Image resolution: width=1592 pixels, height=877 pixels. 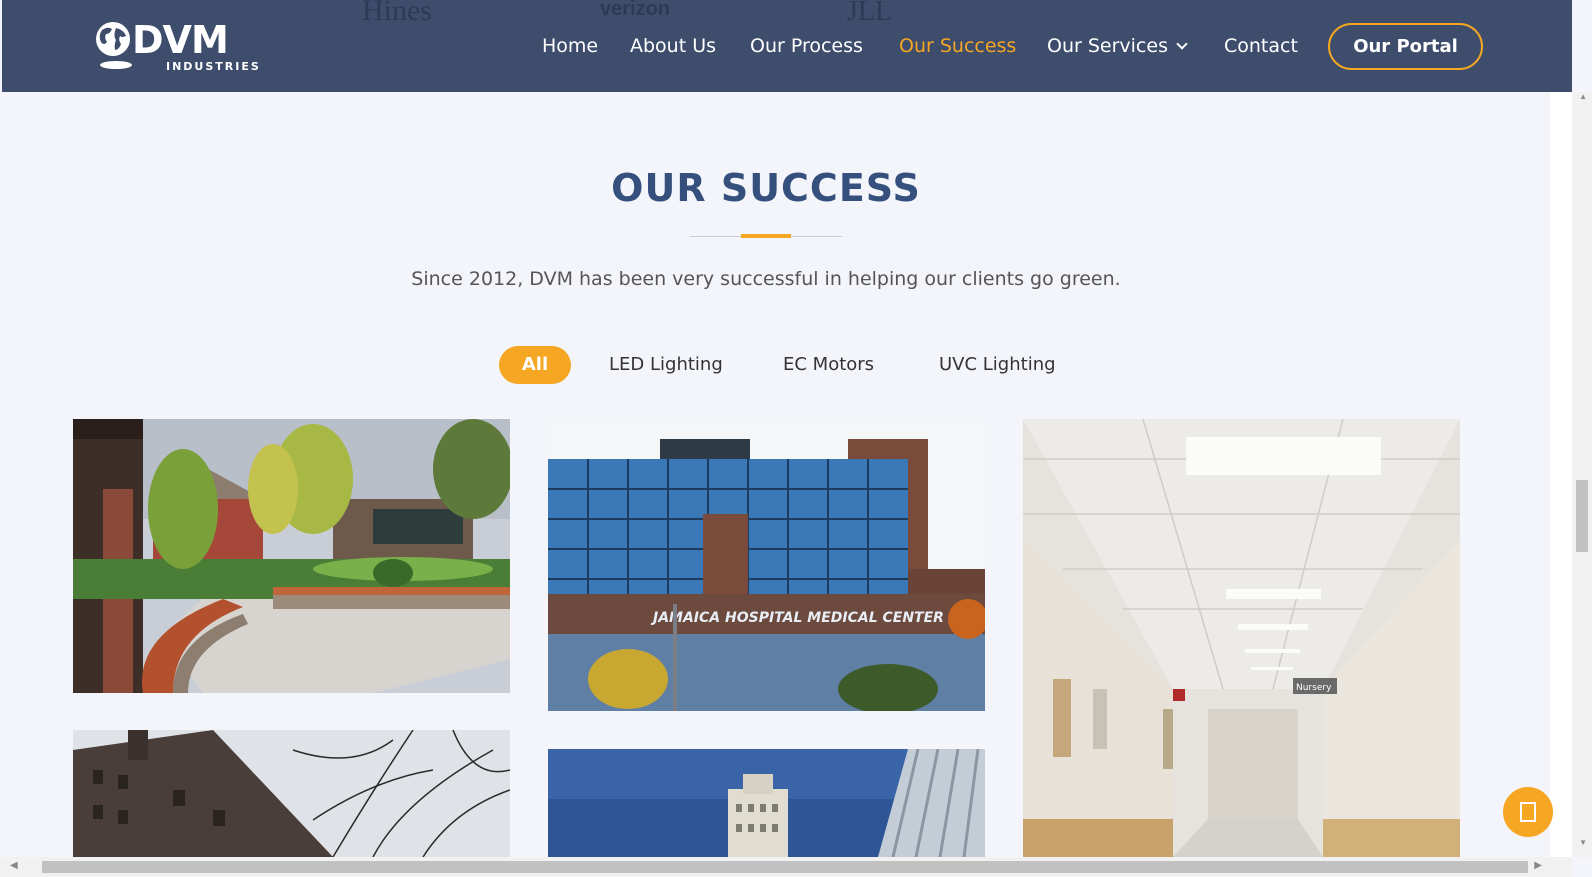 I want to click on filter-led-lighting: LED Lighting, so click(x=666, y=365).